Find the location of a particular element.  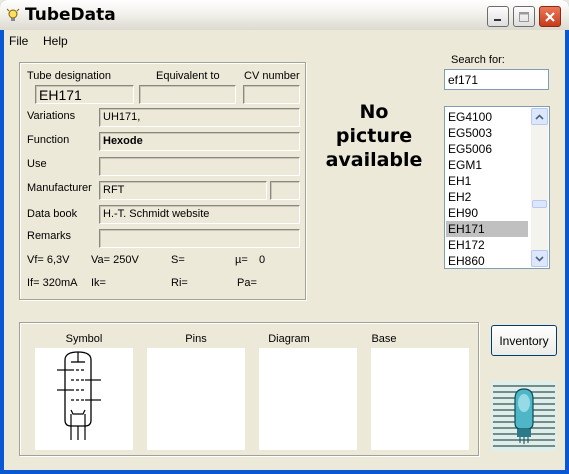

maximize-icon is located at coordinates (524, 16).